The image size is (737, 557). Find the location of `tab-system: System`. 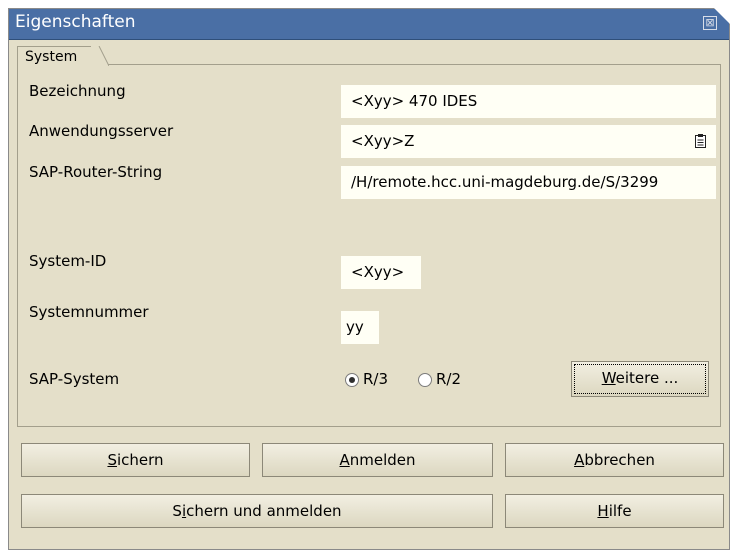

tab-system: System is located at coordinates (56, 56).